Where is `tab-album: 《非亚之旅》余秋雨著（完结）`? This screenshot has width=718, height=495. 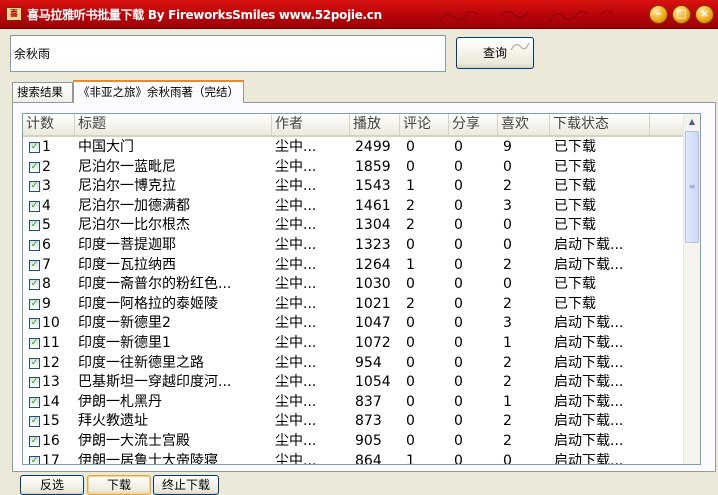
tab-album: 《非亚之旅》余秋雨著（完结） is located at coordinates (158, 91).